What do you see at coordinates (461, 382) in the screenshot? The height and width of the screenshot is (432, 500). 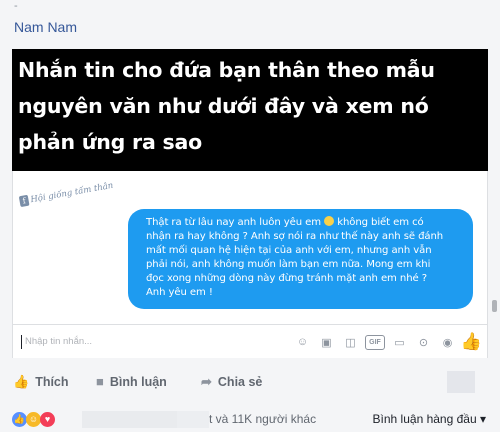 I see `viewer-avatar-placeholder` at bounding box center [461, 382].